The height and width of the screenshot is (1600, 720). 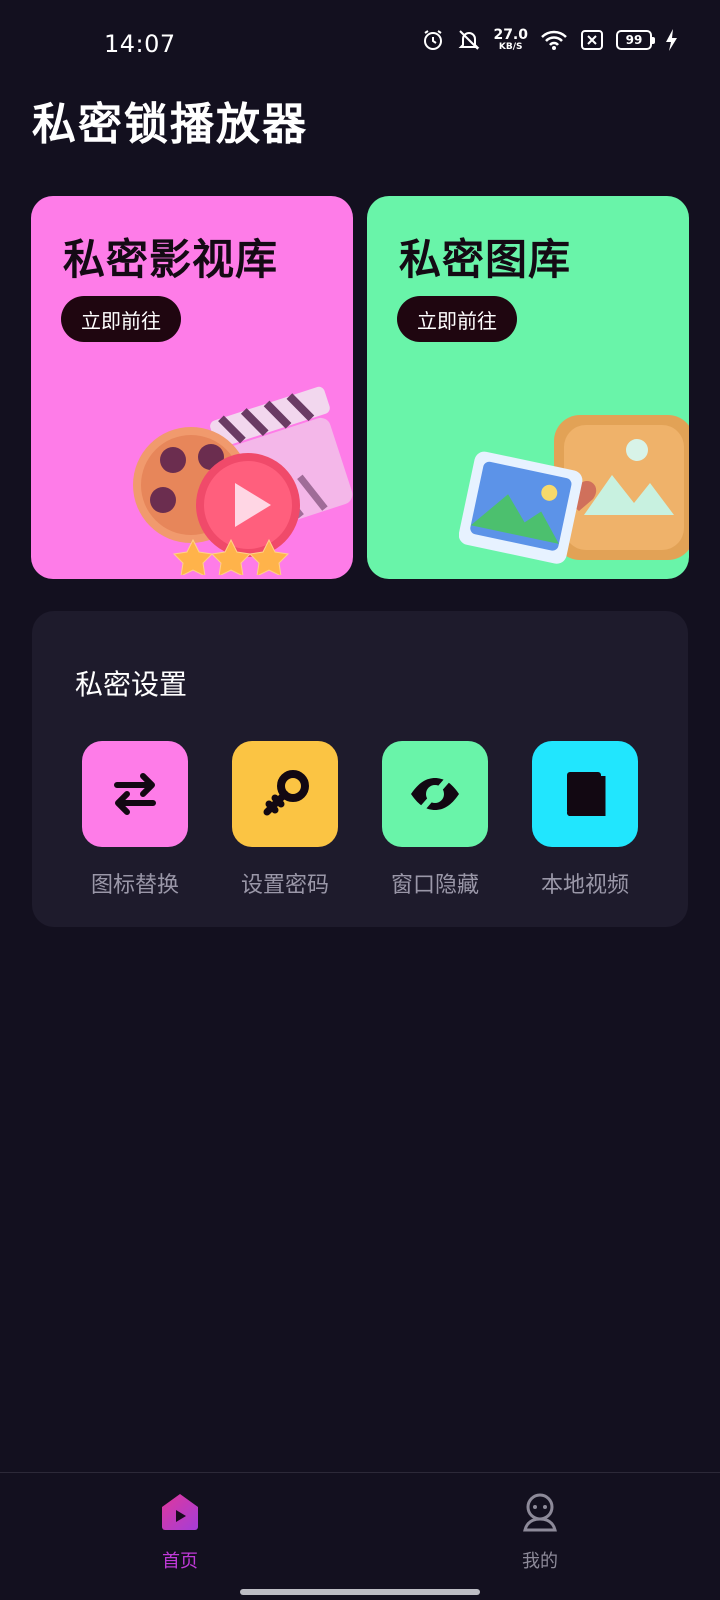 I want to click on hide-window-button: 窗口隐藏, so click(x=435, y=820).